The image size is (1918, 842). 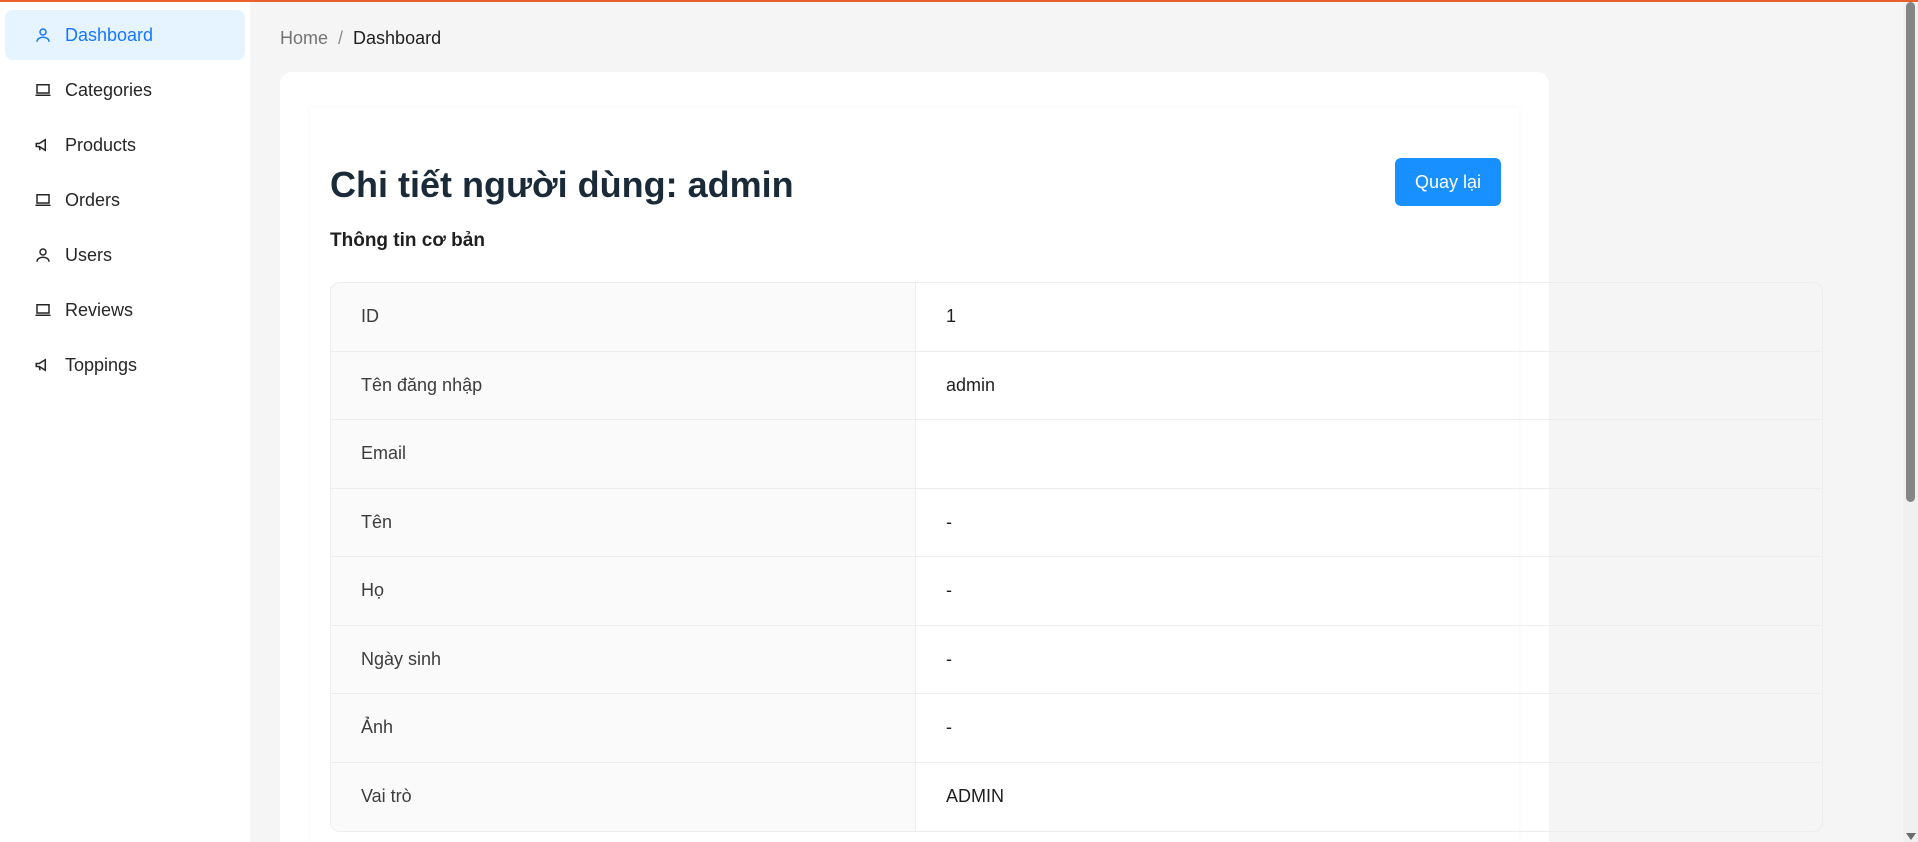 What do you see at coordinates (971, 384) in the screenshot?
I see `field-value: admin` at bounding box center [971, 384].